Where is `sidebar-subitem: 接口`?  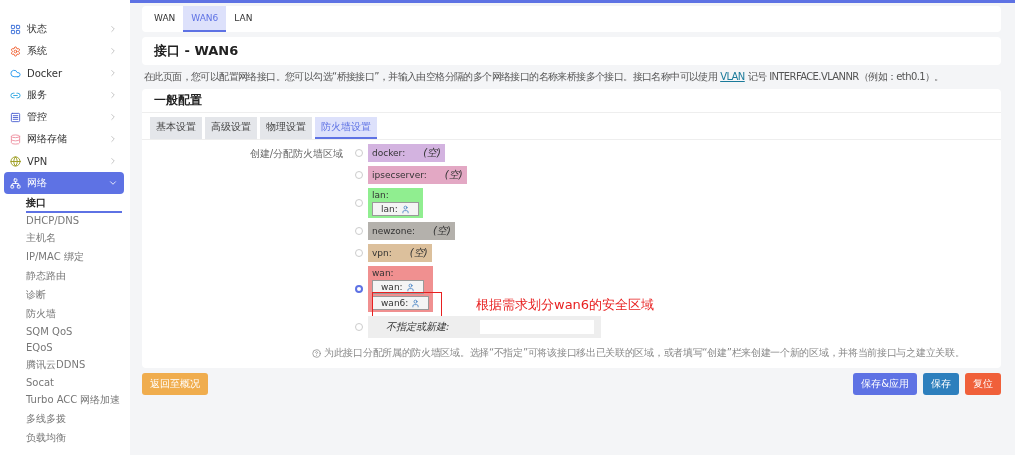 sidebar-subitem: 接口 is located at coordinates (74, 203).